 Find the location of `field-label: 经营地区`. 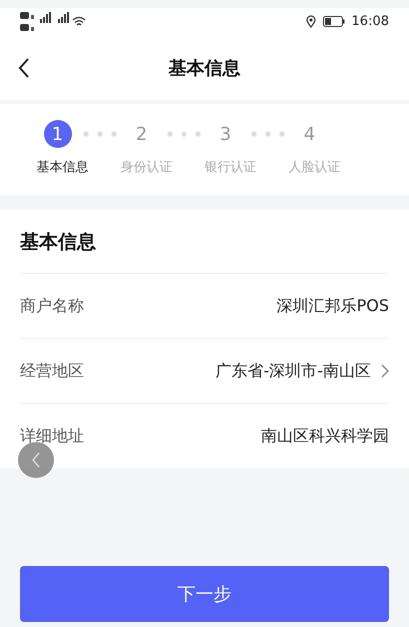

field-label: 经营地区 is located at coordinates (52, 371).